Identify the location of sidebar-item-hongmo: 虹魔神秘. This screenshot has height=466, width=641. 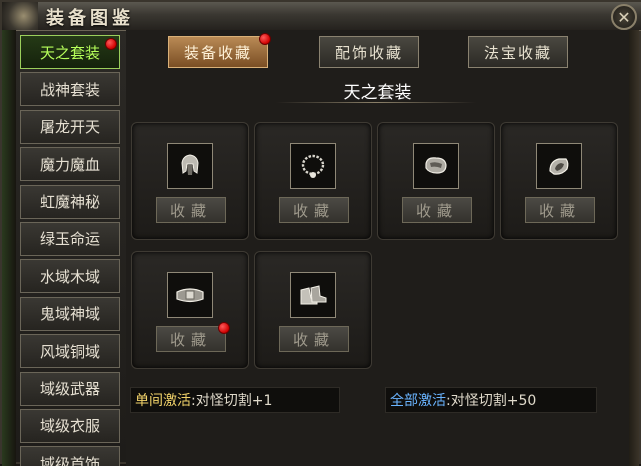
(70, 201).